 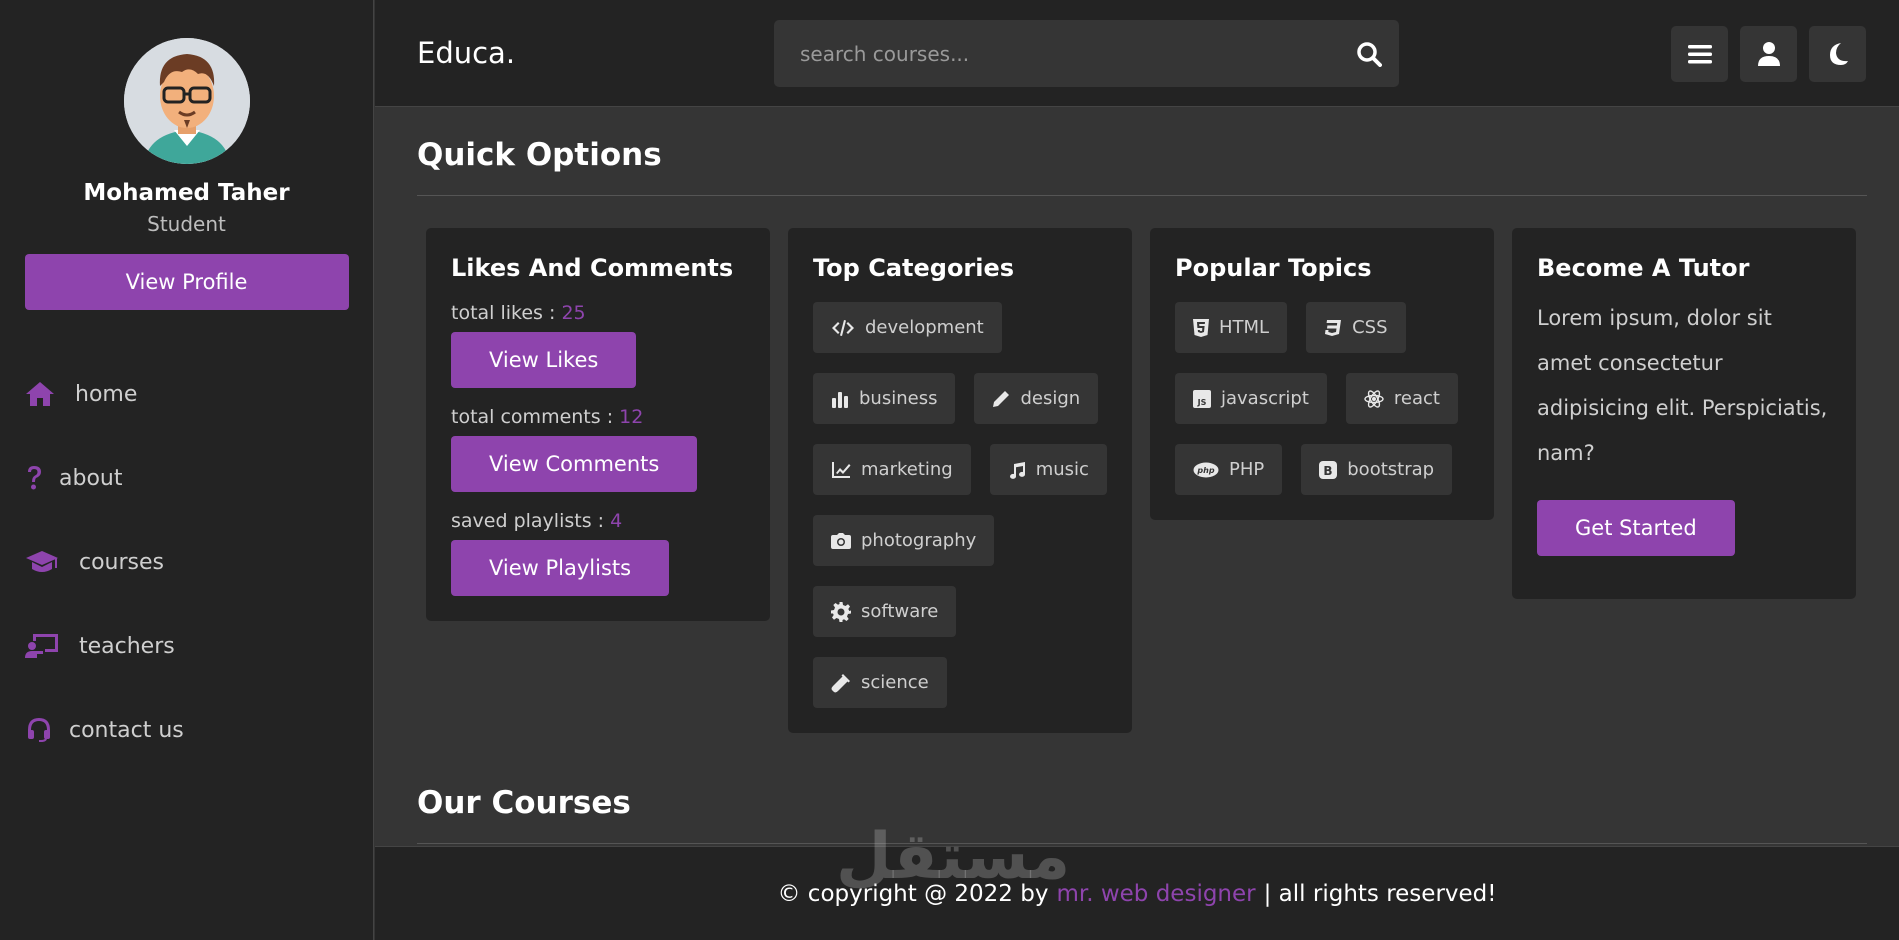 I want to click on tag-label: science, so click(x=895, y=682).